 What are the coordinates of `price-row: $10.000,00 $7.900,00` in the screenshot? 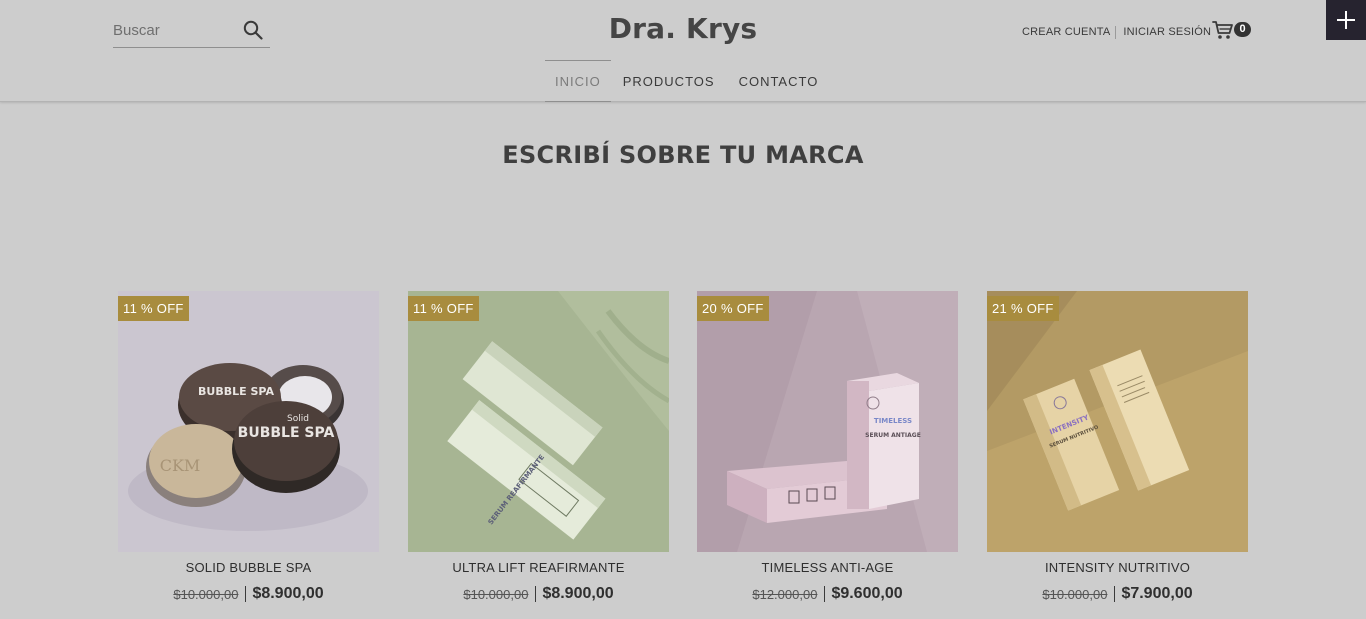 It's located at (1117, 594).